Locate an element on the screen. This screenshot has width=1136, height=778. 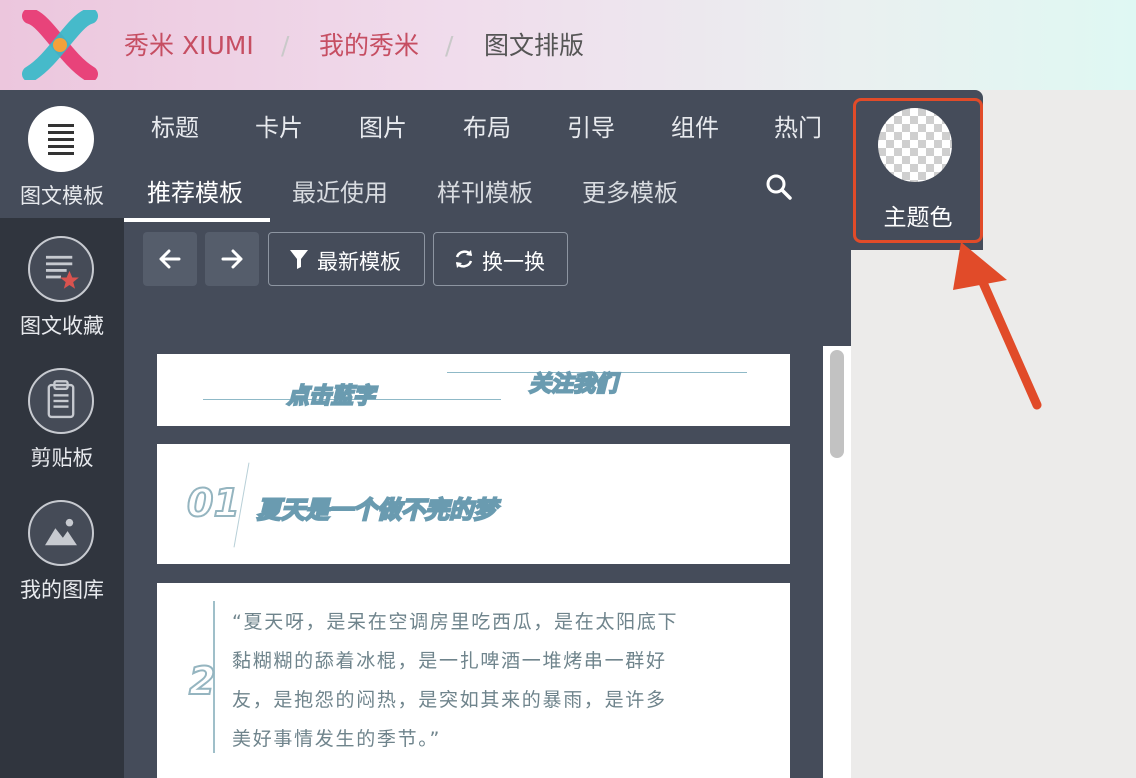
breadcrumb-brand: 秀米 XIUMI is located at coordinates (189, 46).